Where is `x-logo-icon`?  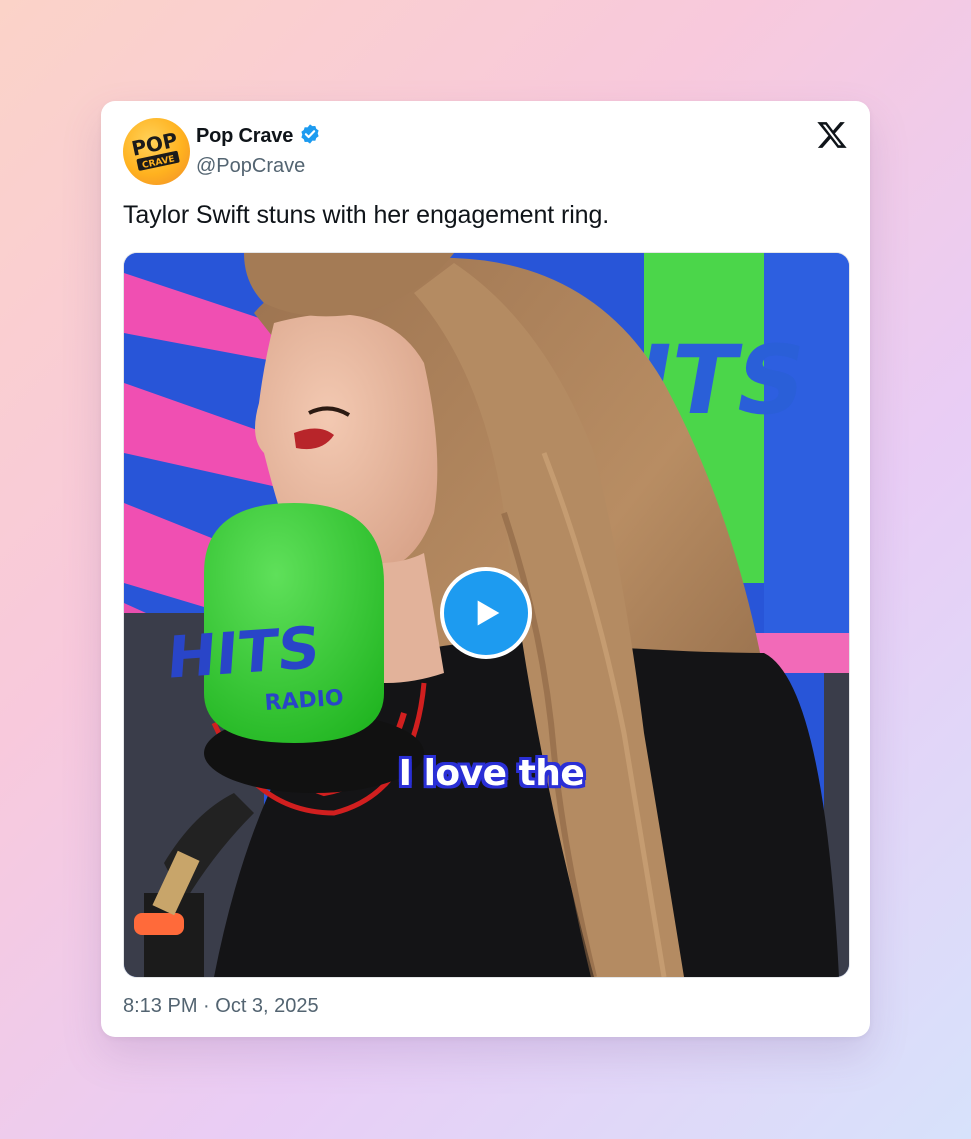 x-logo-icon is located at coordinates (832, 135).